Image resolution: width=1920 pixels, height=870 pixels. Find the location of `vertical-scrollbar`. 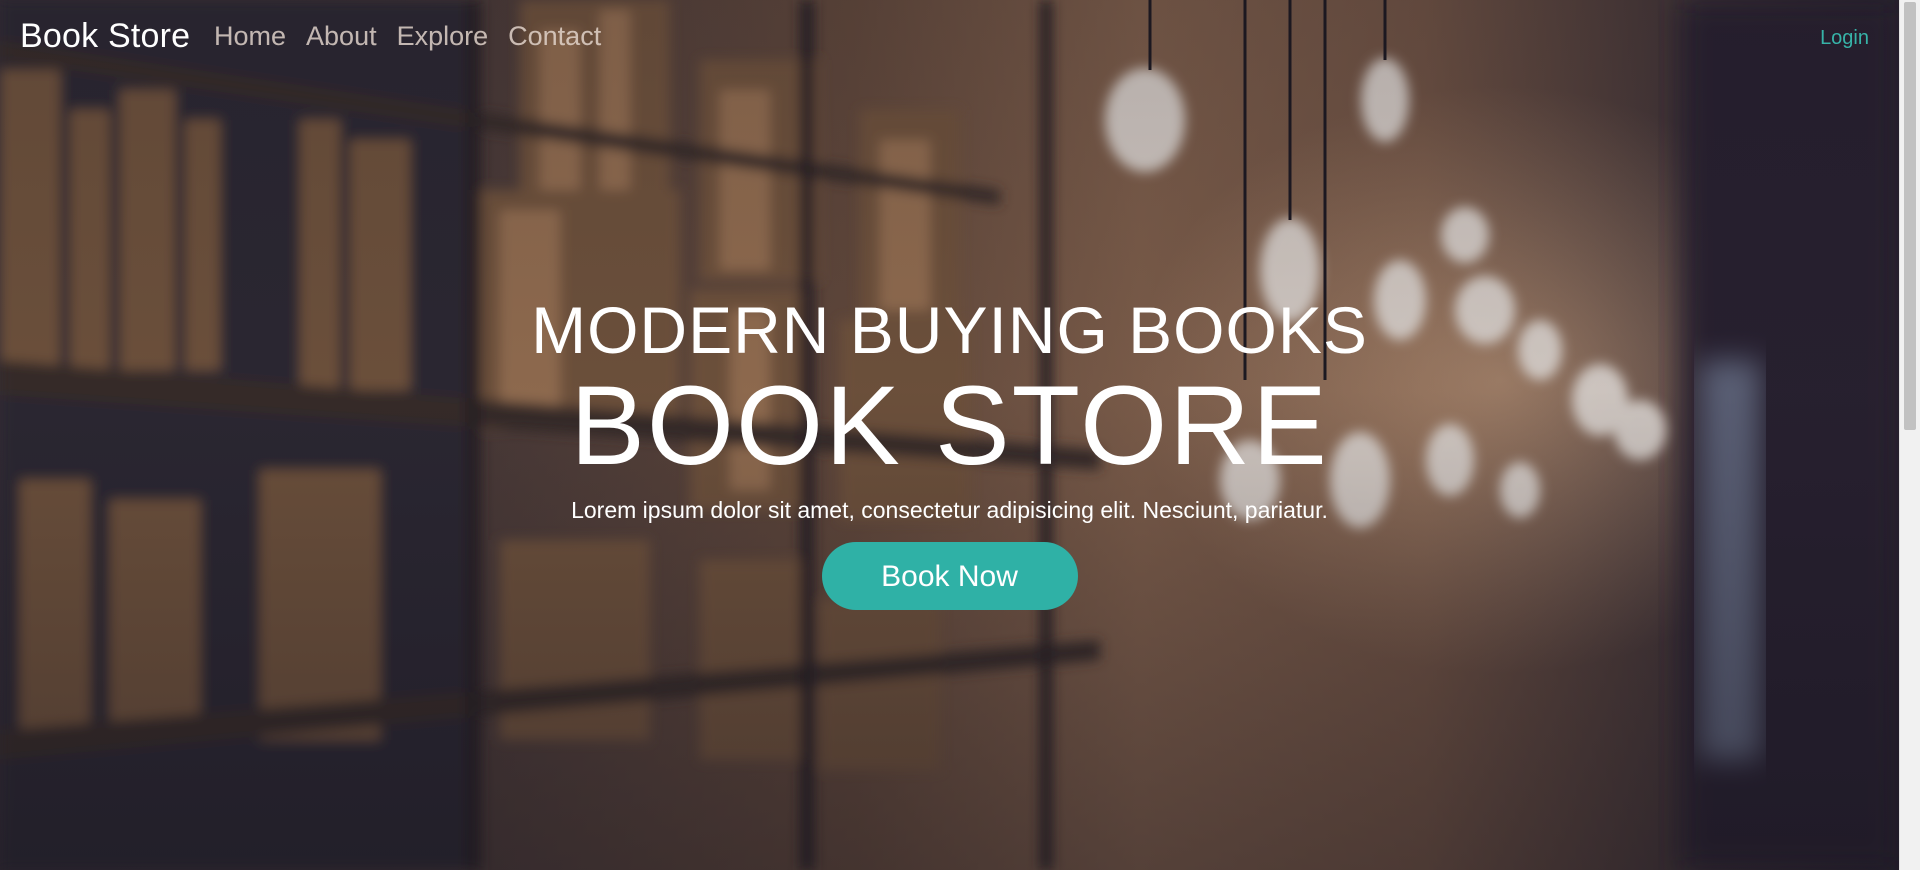

vertical-scrollbar is located at coordinates (1909, 435).